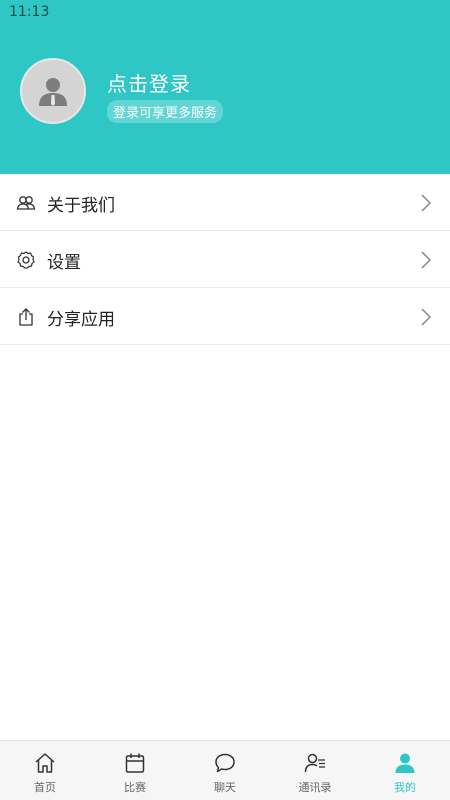 The height and width of the screenshot is (800, 450). I want to click on menu-item-settings: 设置, so click(225, 259).